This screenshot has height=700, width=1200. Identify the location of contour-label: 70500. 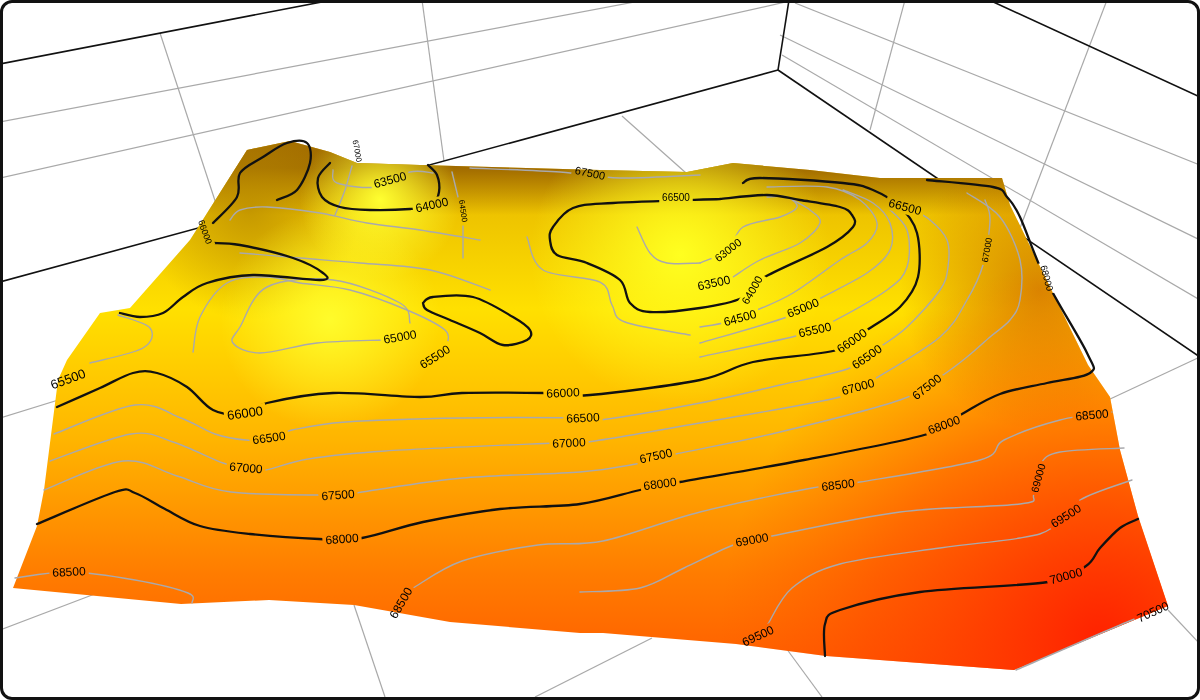
(1153, 612).